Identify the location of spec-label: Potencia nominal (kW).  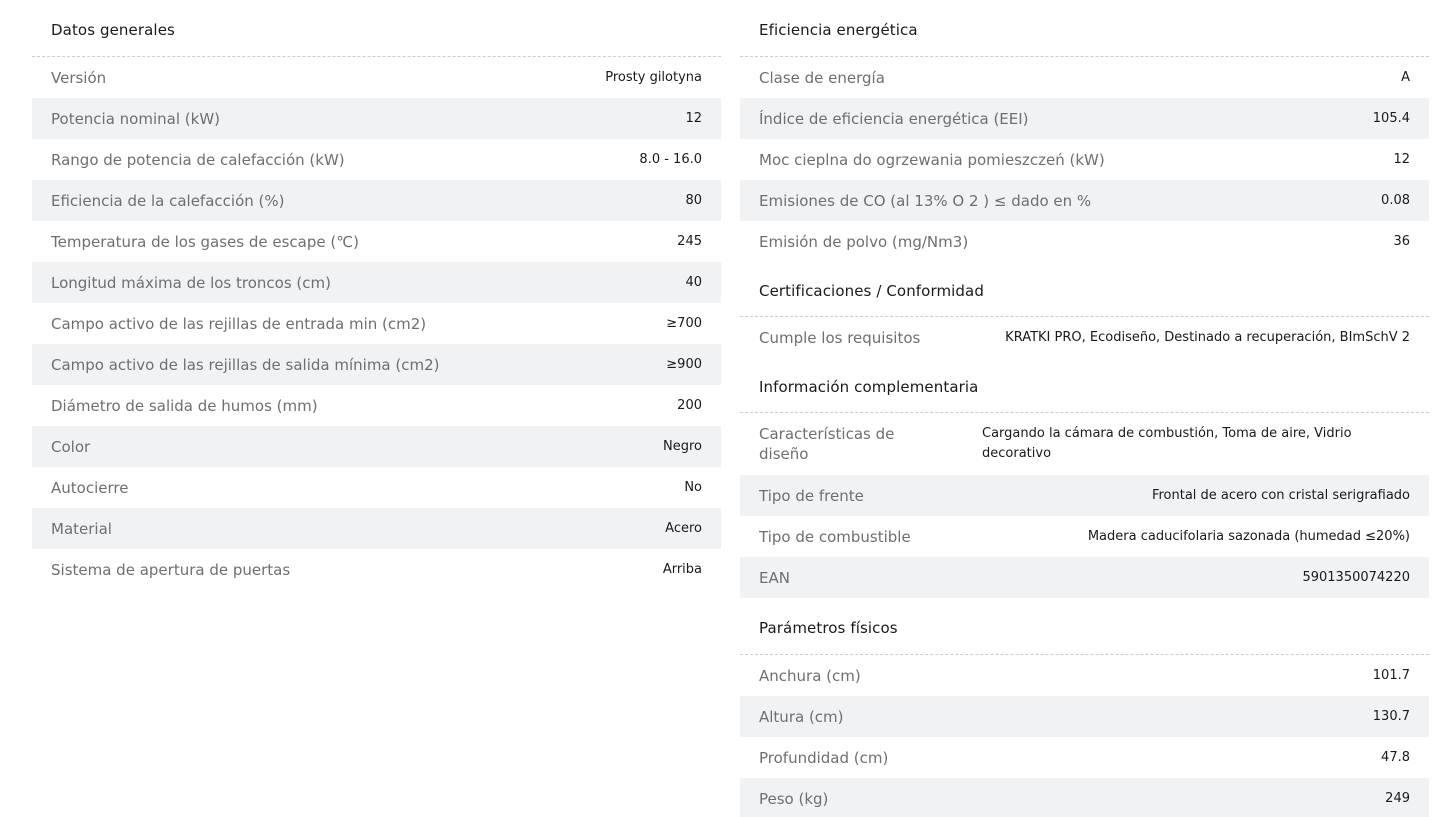
(135, 118).